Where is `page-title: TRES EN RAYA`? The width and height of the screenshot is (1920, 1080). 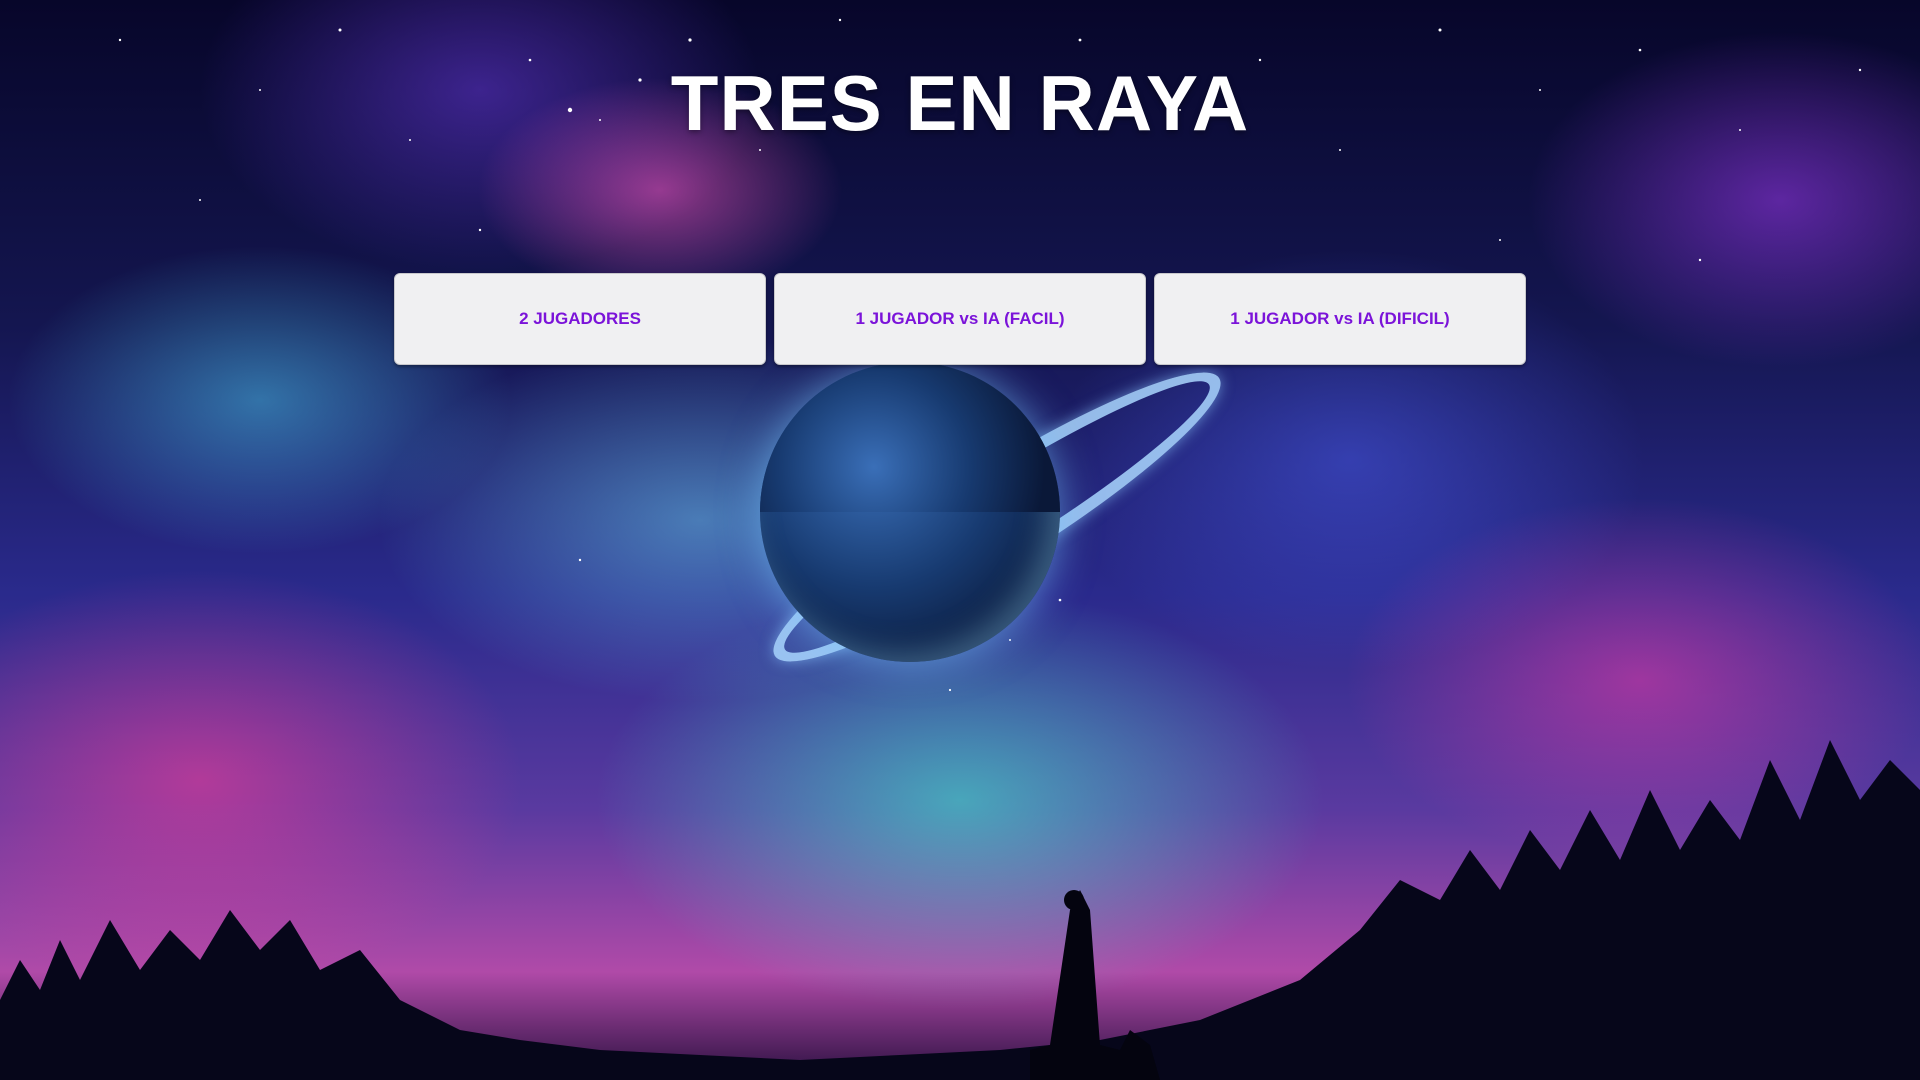
page-title: TRES EN RAYA is located at coordinates (960, 103).